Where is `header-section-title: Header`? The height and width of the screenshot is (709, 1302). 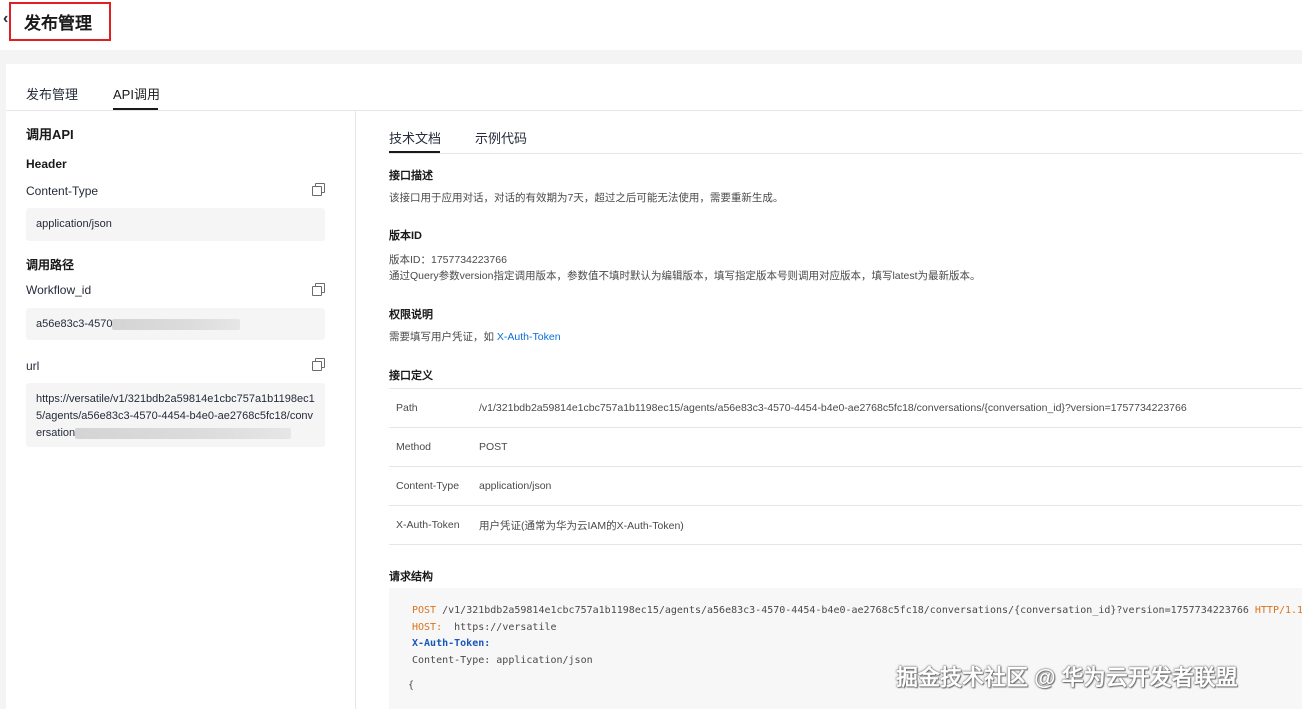
header-section-title: Header is located at coordinates (46, 164).